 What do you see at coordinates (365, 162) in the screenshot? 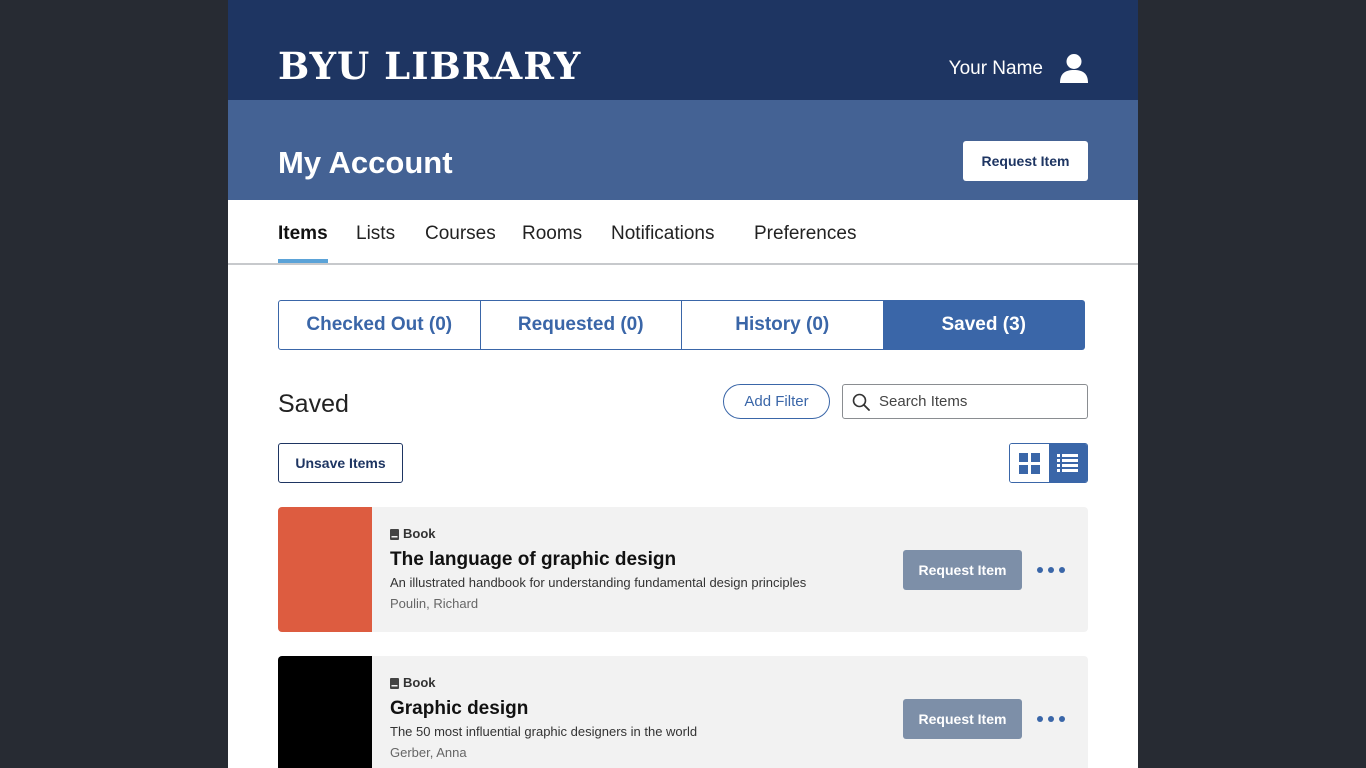
I see `page-title: My Account` at bounding box center [365, 162].